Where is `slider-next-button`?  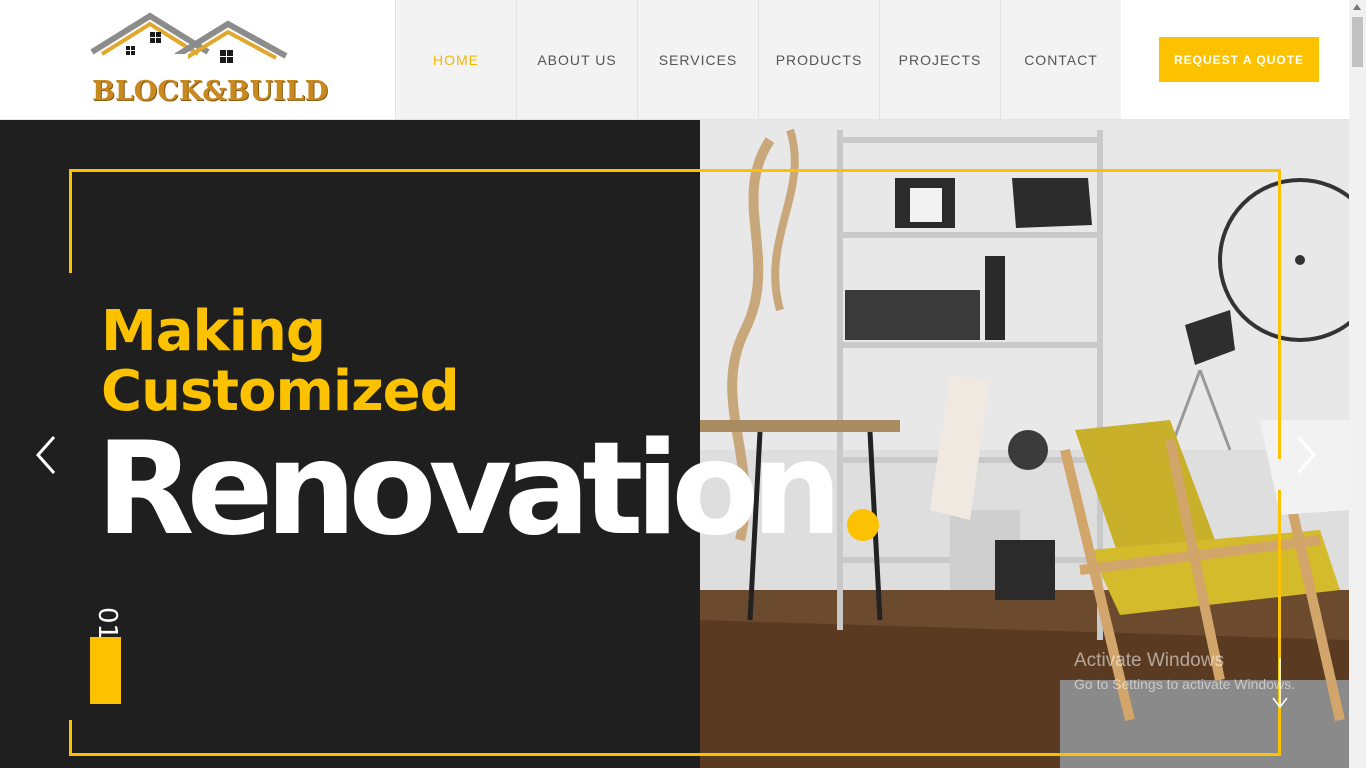 slider-next-button is located at coordinates (1306, 455).